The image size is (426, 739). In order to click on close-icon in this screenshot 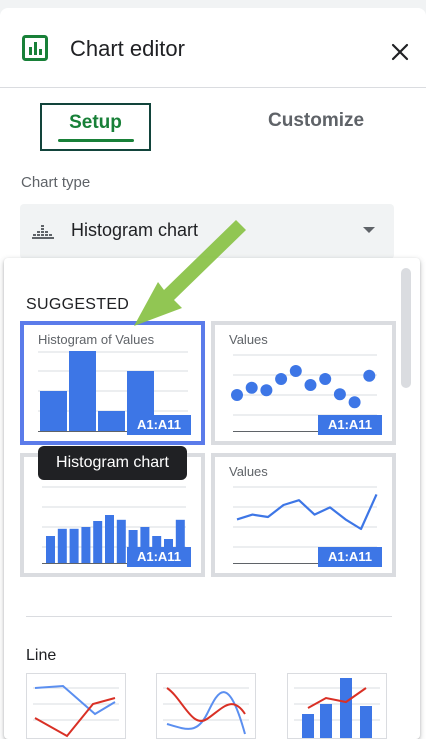, I will do `click(400, 52)`.